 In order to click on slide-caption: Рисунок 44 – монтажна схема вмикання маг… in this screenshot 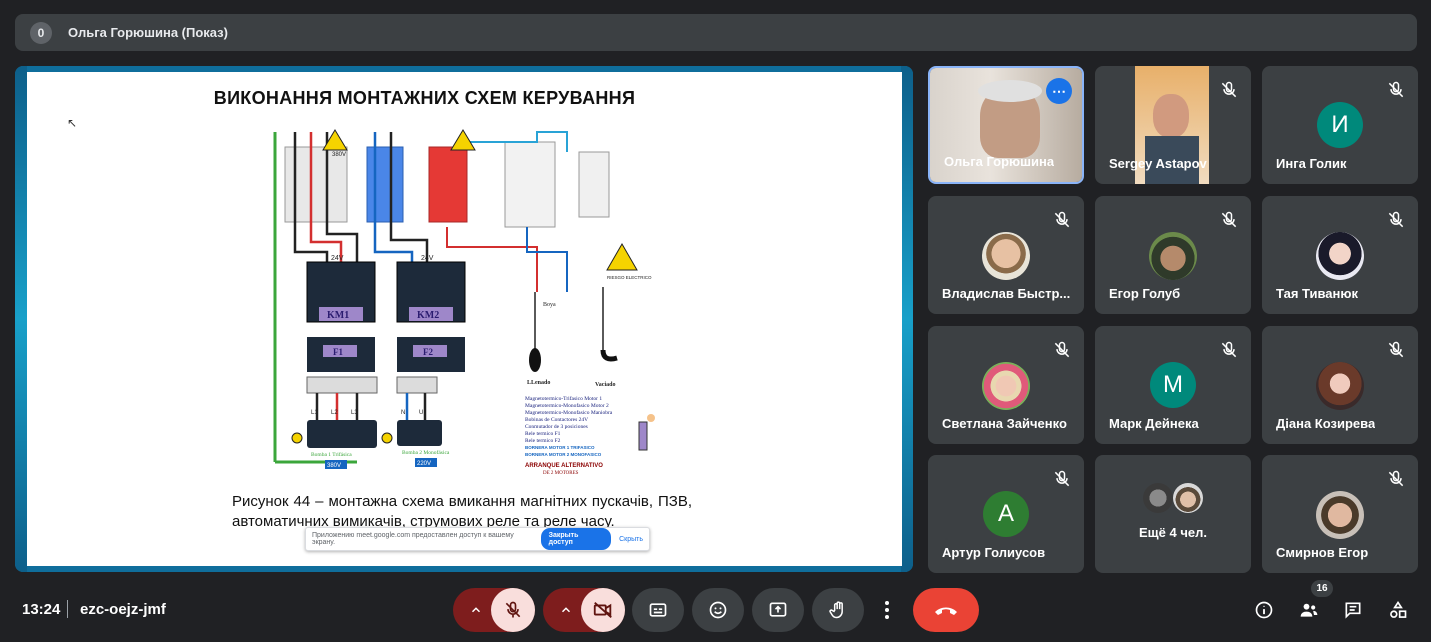, I will do `click(462, 511)`.